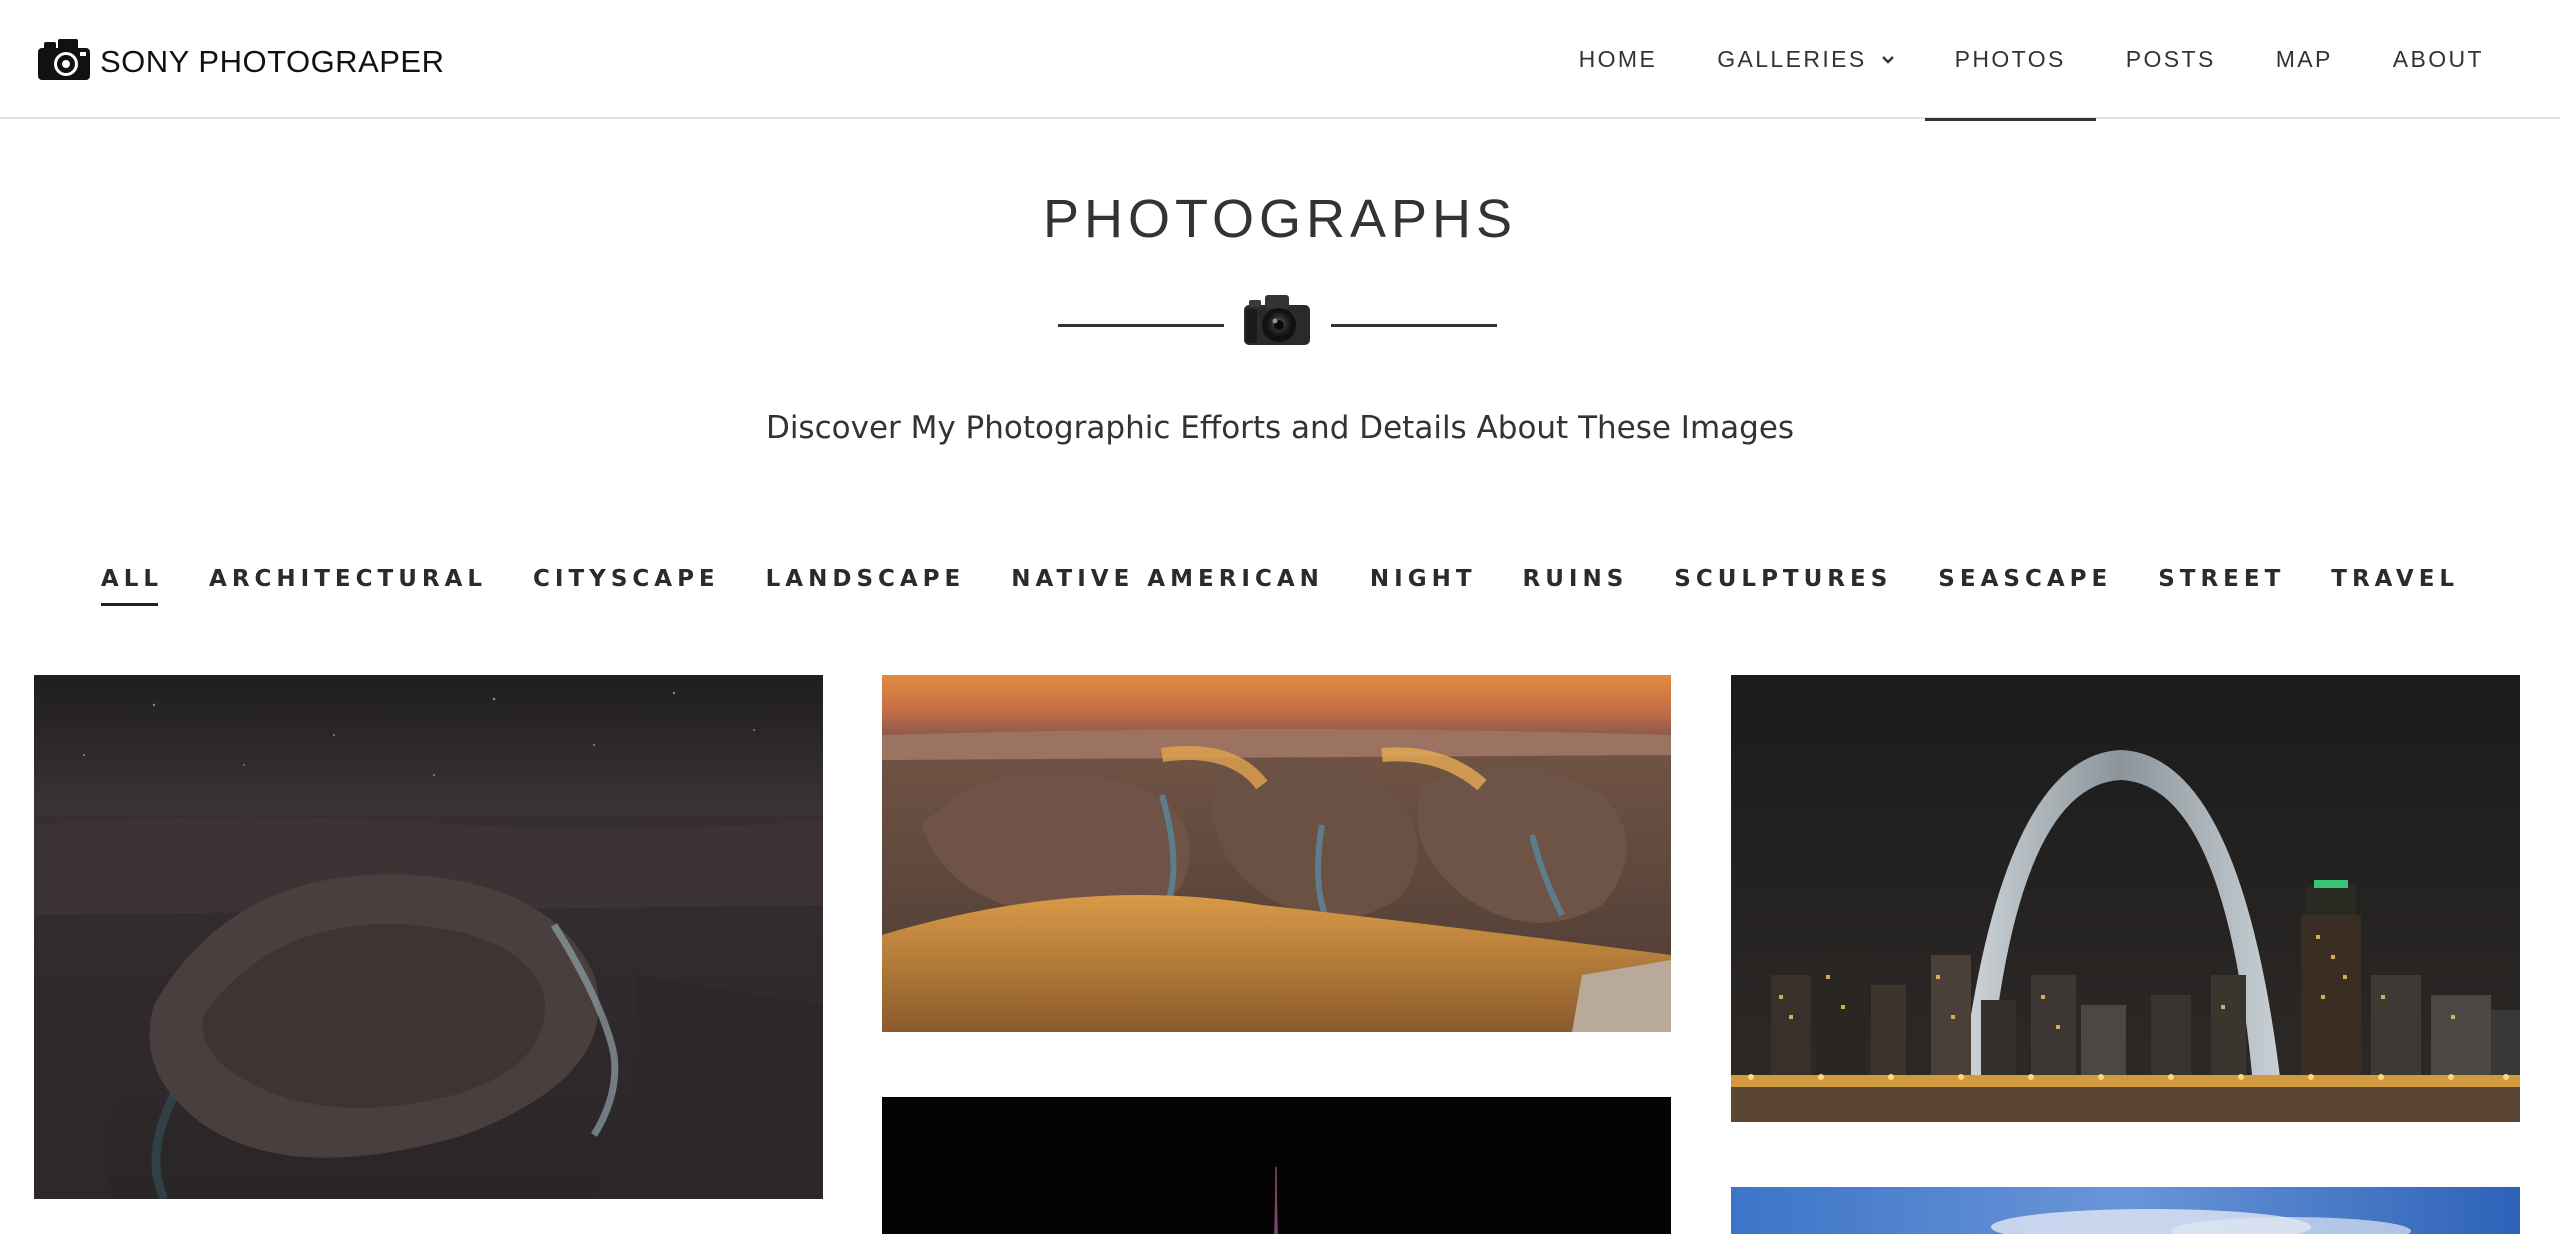 This screenshot has width=2560, height=1234. Describe the element at coordinates (1167, 586) in the screenshot. I see `filter-native-american: NATIVE AMERICAN` at that location.